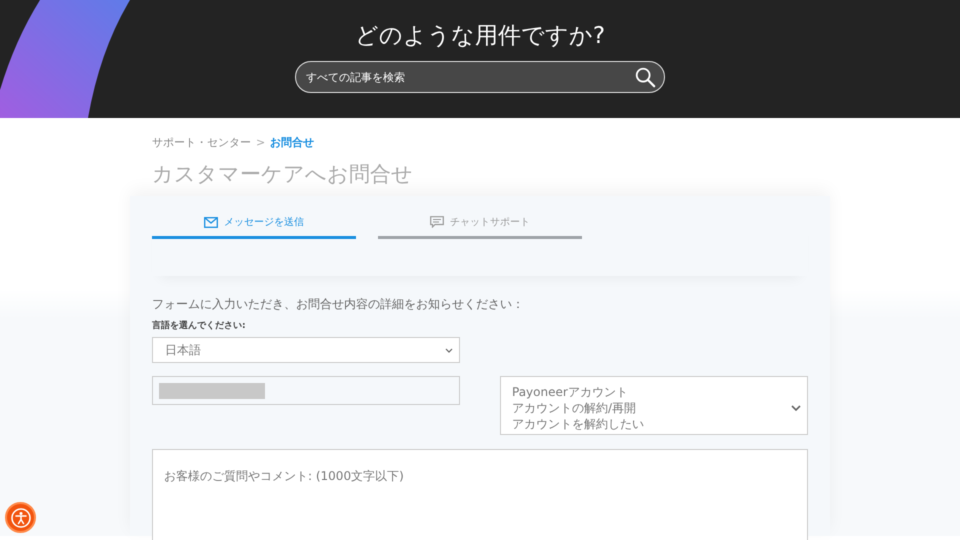  I want to click on field-label: 言語を選んでください:, so click(199, 325).